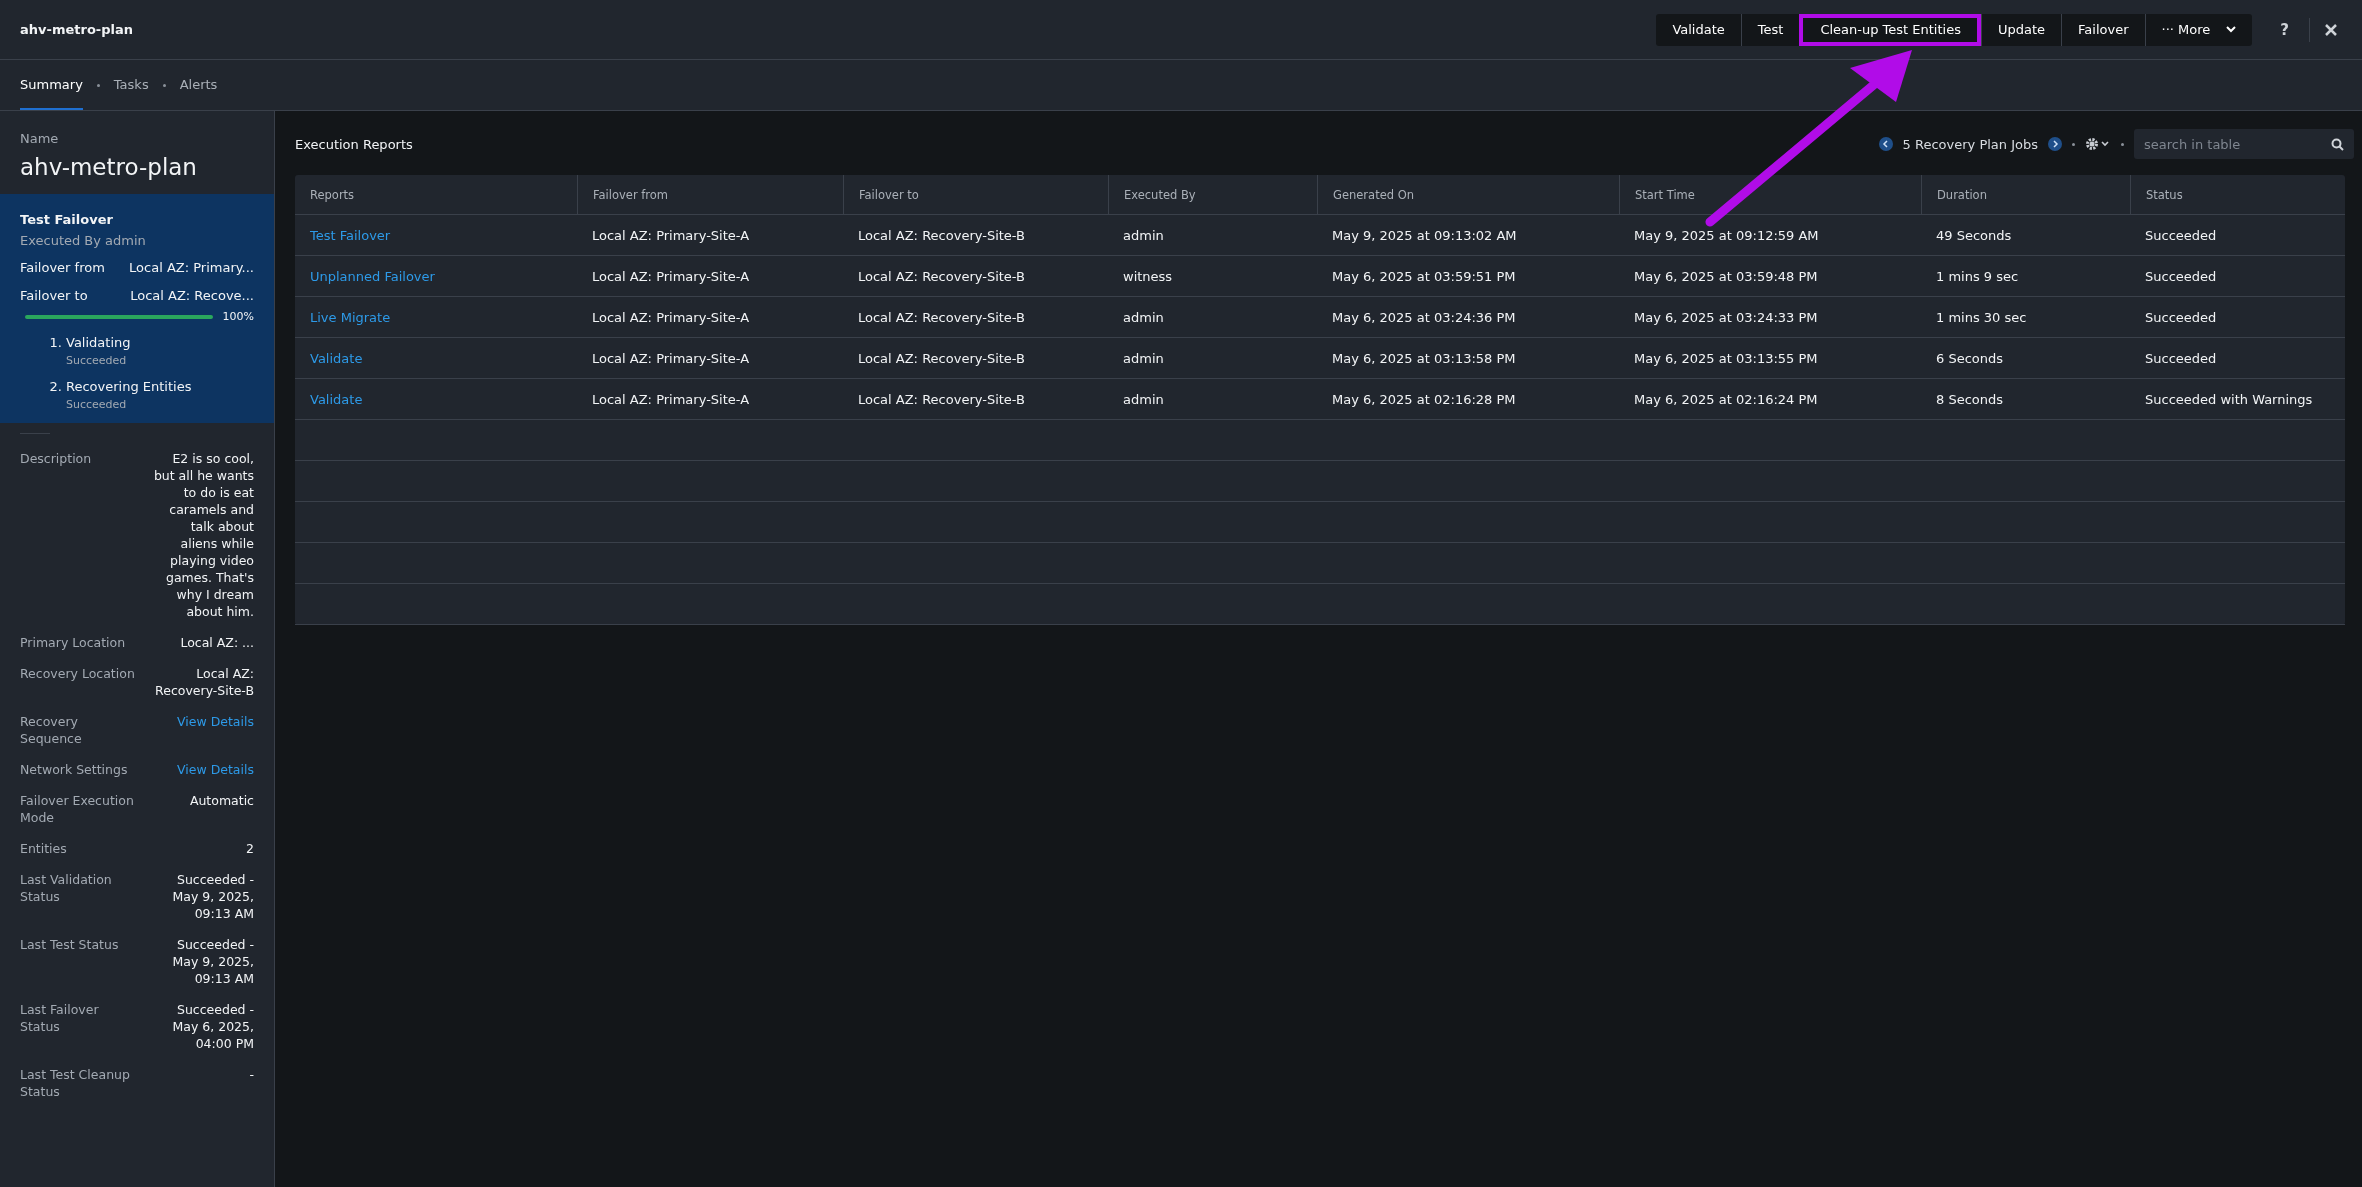 Image resolution: width=2362 pixels, height=1187 pixels. I want to click on report-link: Live Migrate, so click(350, 317).